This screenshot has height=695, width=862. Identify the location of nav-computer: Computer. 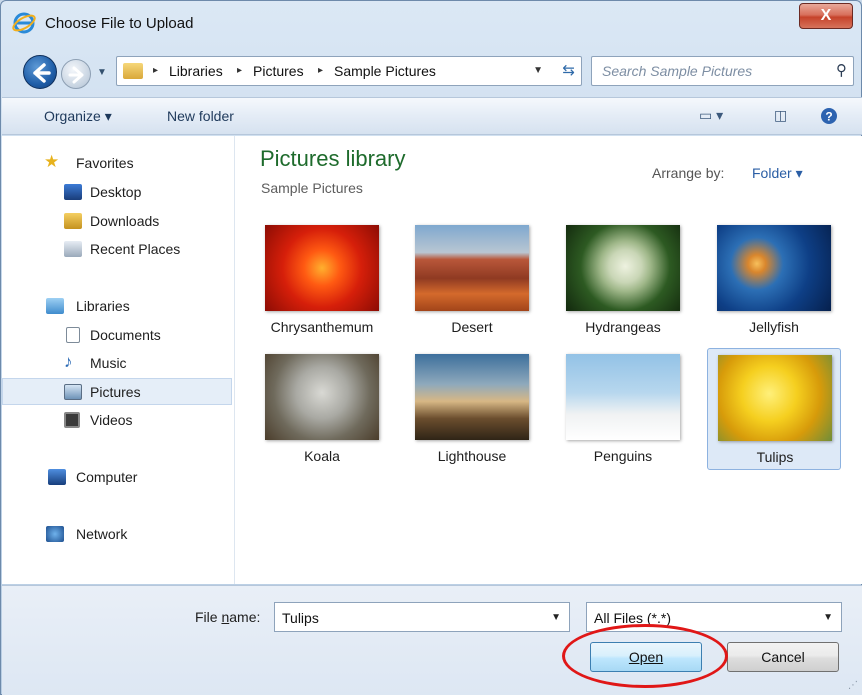
(117, 477).